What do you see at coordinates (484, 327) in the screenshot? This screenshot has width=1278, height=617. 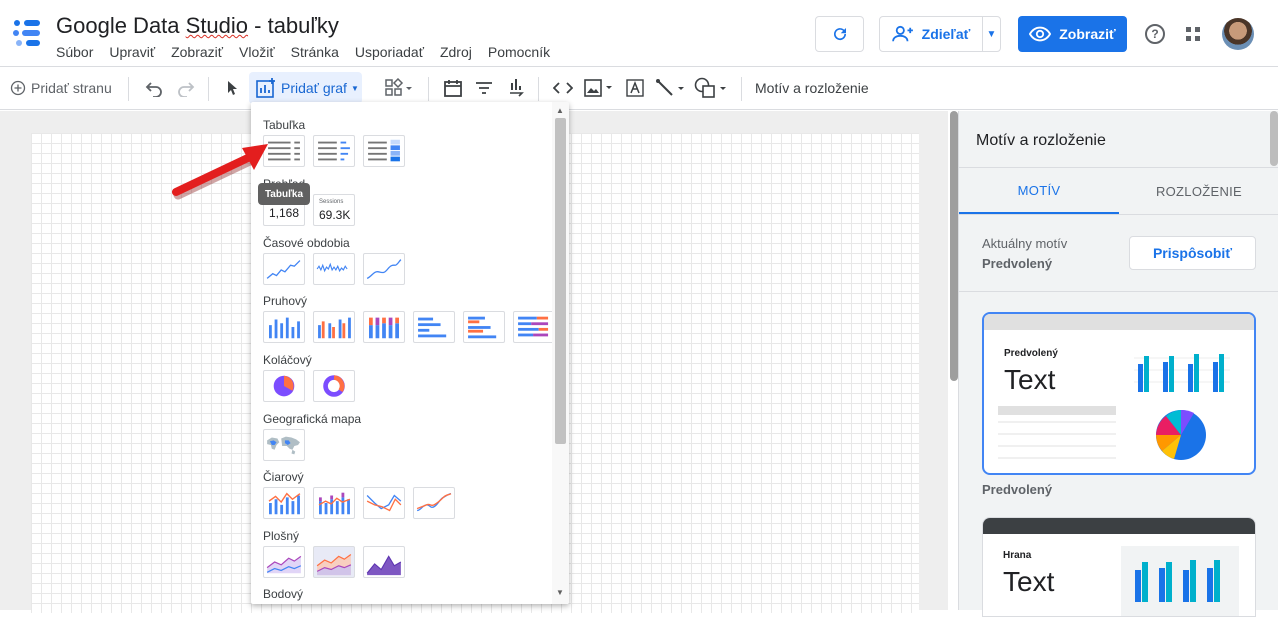 I see `chart-grouped-bar-option` at bounding box center [484, 327].